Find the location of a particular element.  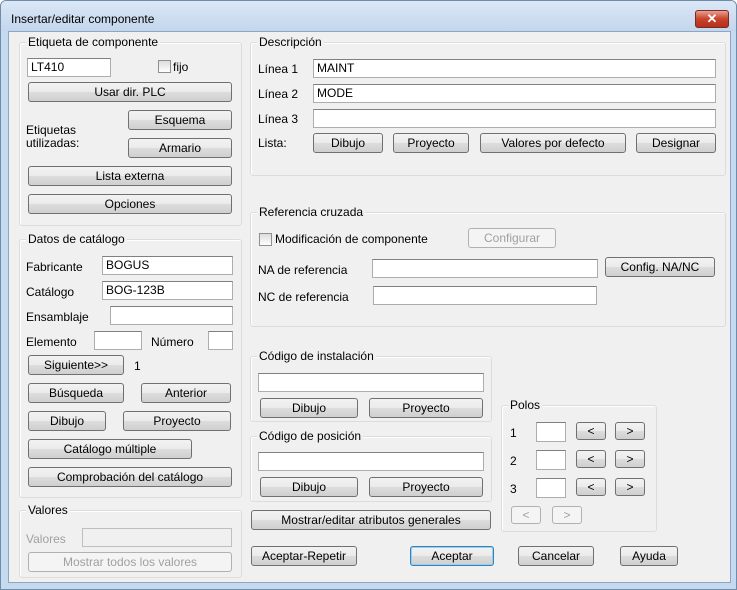

pin-2-next-button: > is located at coordinates (630, 459).